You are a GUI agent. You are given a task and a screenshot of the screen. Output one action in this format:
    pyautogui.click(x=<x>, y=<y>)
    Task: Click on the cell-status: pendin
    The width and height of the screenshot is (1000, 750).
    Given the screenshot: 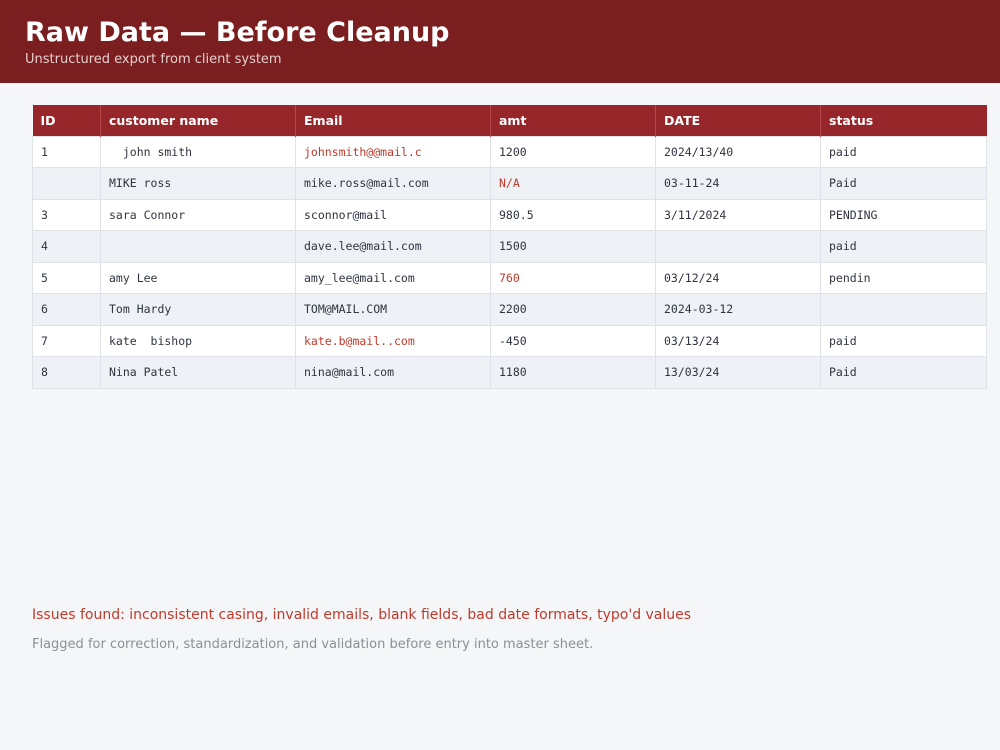 What is the action you would take?
    pyautogui.click(x=903, y=277)
    